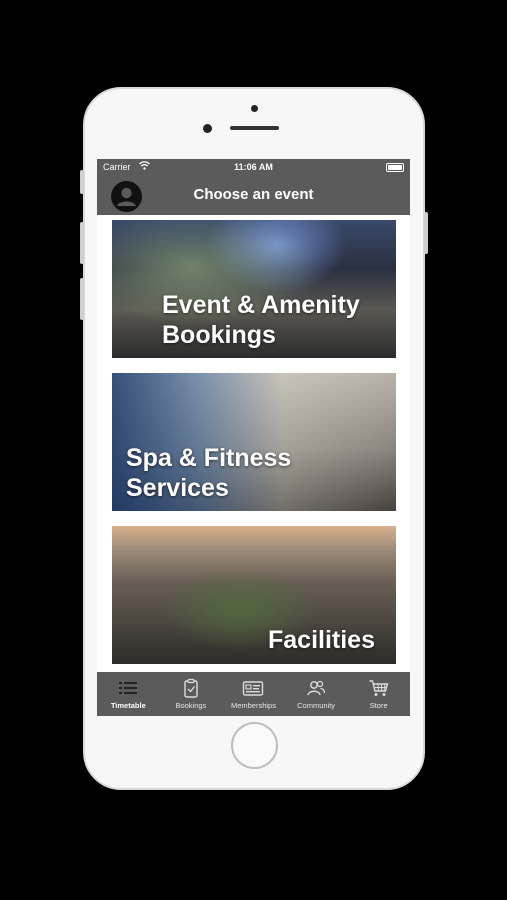  I want to click on home-button, so click(254, 745).